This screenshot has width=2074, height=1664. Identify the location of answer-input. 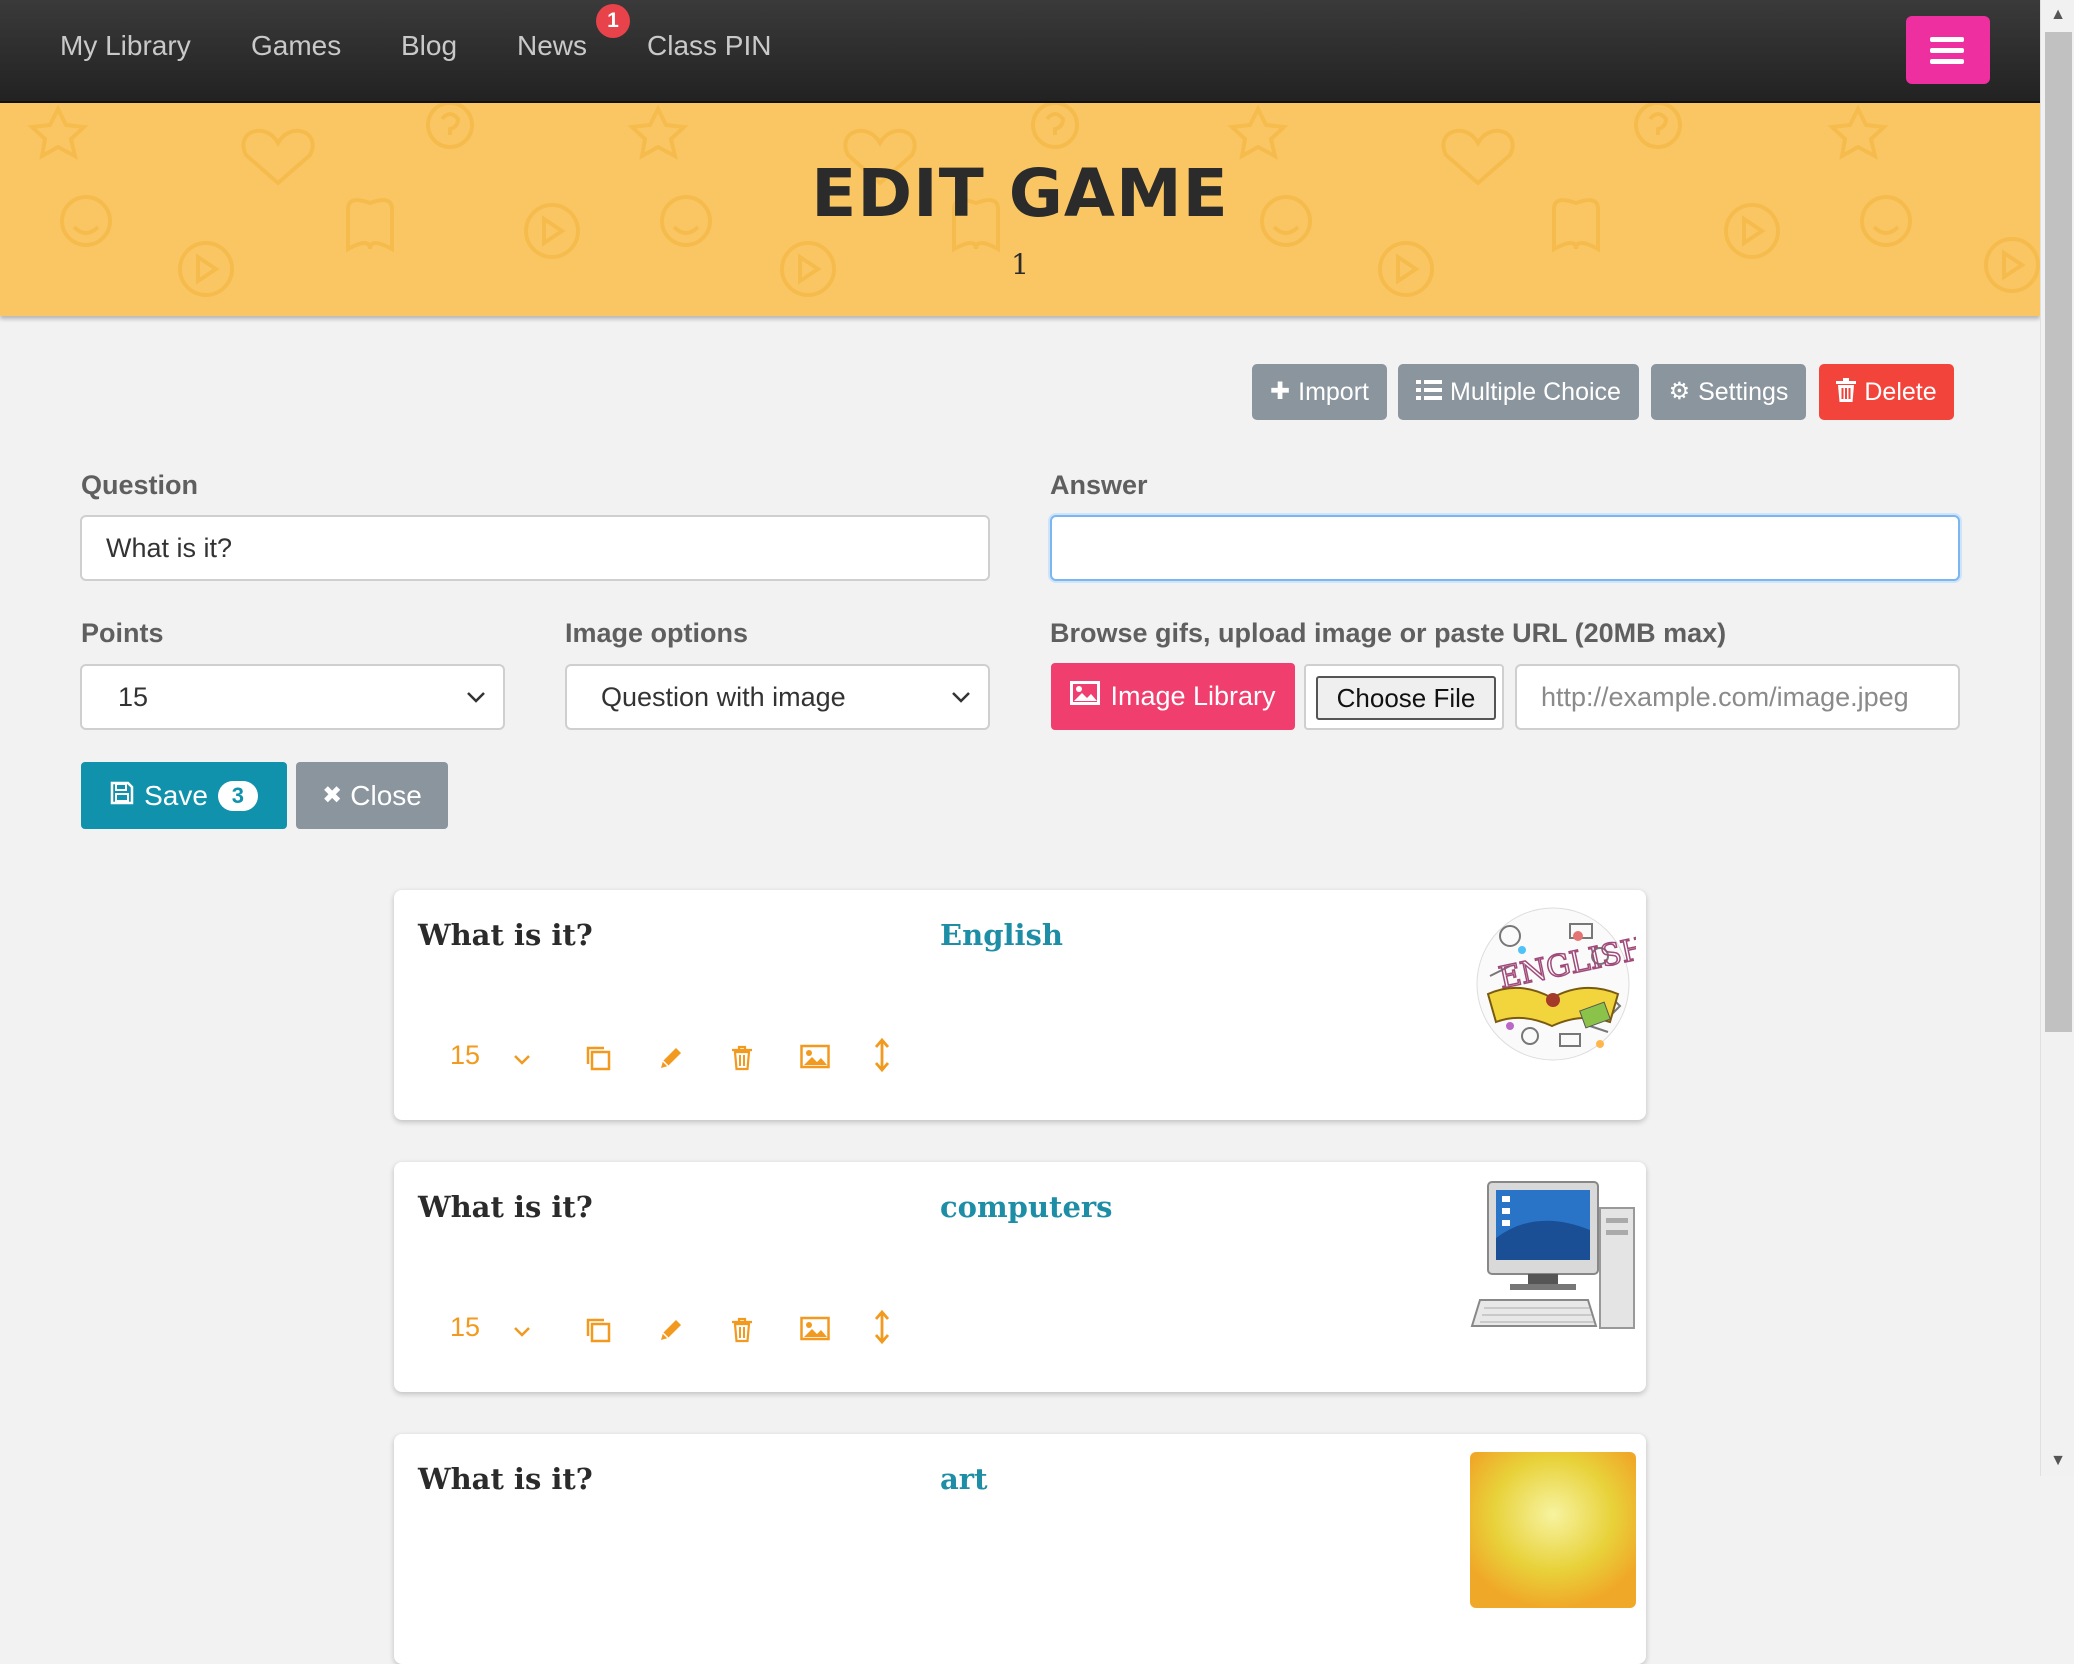
(1505, 548).